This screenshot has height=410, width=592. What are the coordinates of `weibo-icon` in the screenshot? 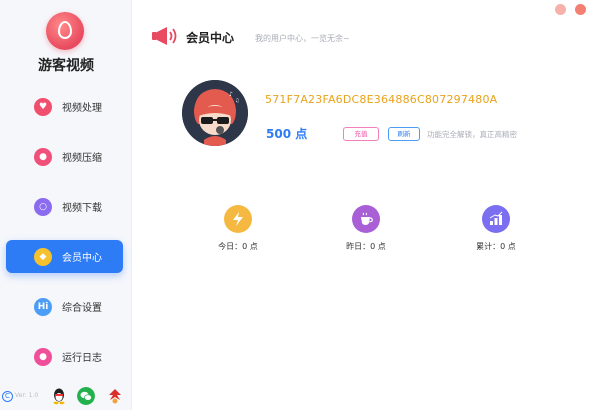 It's located at (115, 396).